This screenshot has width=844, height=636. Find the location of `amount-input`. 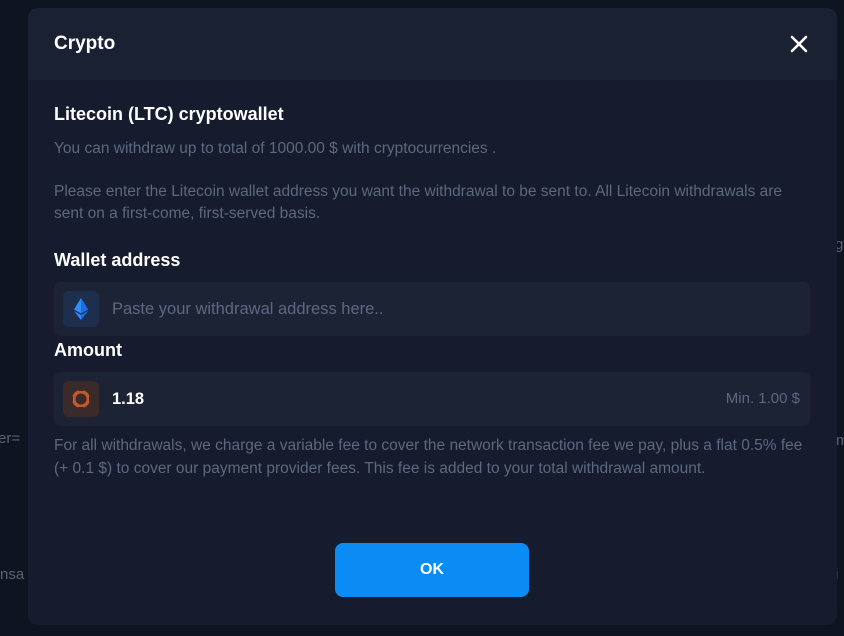

amount-input is located at coordinates (402, 399).